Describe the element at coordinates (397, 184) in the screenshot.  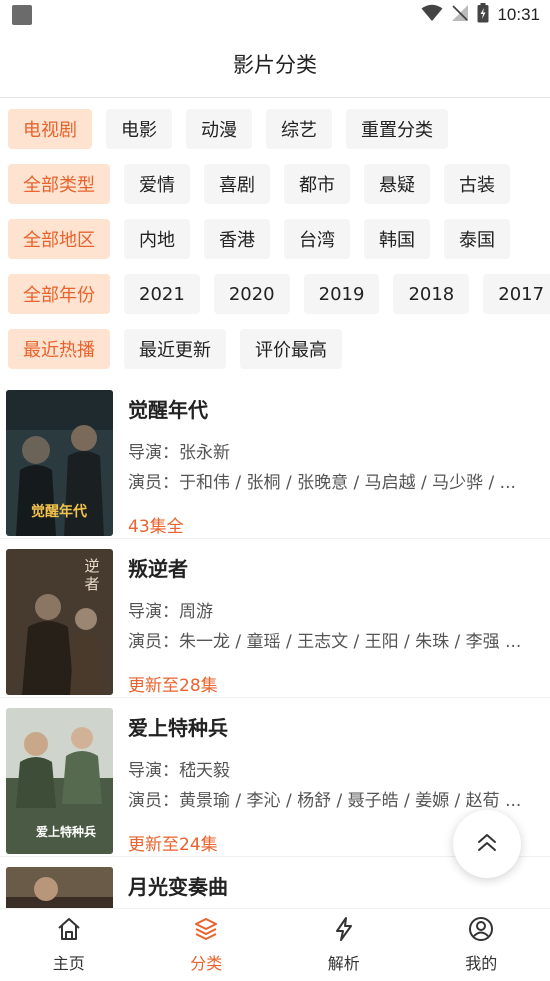
I see `chip-type-mystery: 悬疑` at that location.